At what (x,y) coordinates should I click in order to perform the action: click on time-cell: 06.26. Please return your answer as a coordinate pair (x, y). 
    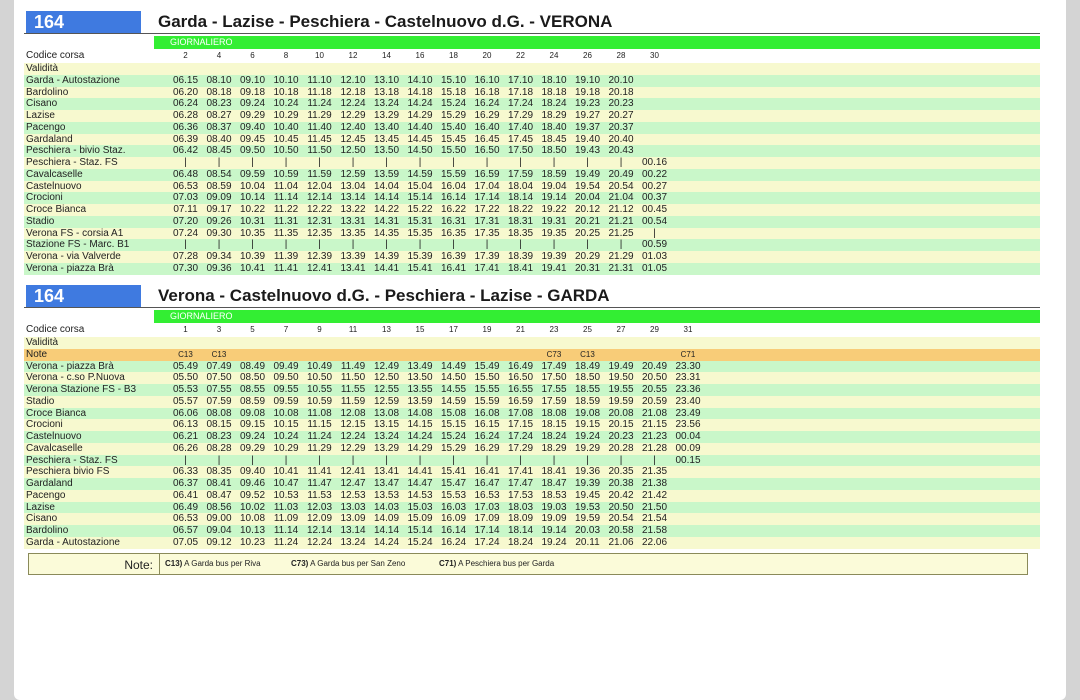
    Looking at the image, I should click on (185, 448).